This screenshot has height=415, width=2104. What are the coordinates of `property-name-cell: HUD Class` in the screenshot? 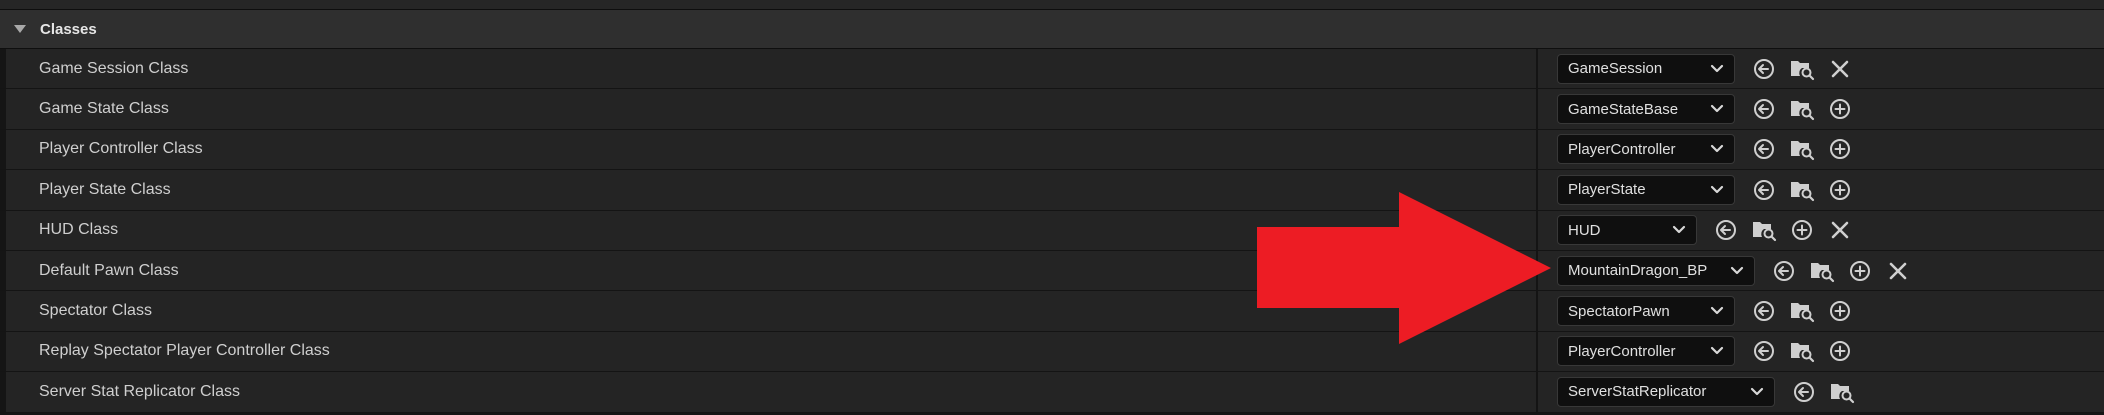 It's located at (771, 230).